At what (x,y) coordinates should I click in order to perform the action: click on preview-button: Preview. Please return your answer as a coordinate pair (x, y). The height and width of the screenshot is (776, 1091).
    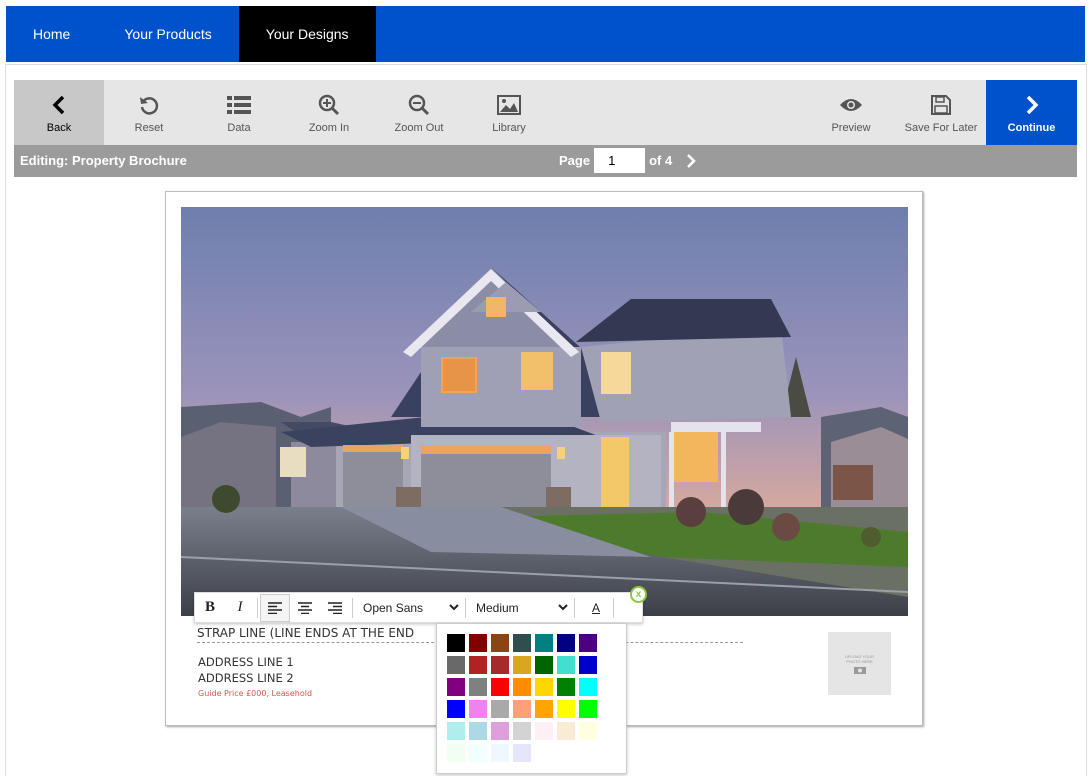
    Looking at the image, I should click on (851, 112).